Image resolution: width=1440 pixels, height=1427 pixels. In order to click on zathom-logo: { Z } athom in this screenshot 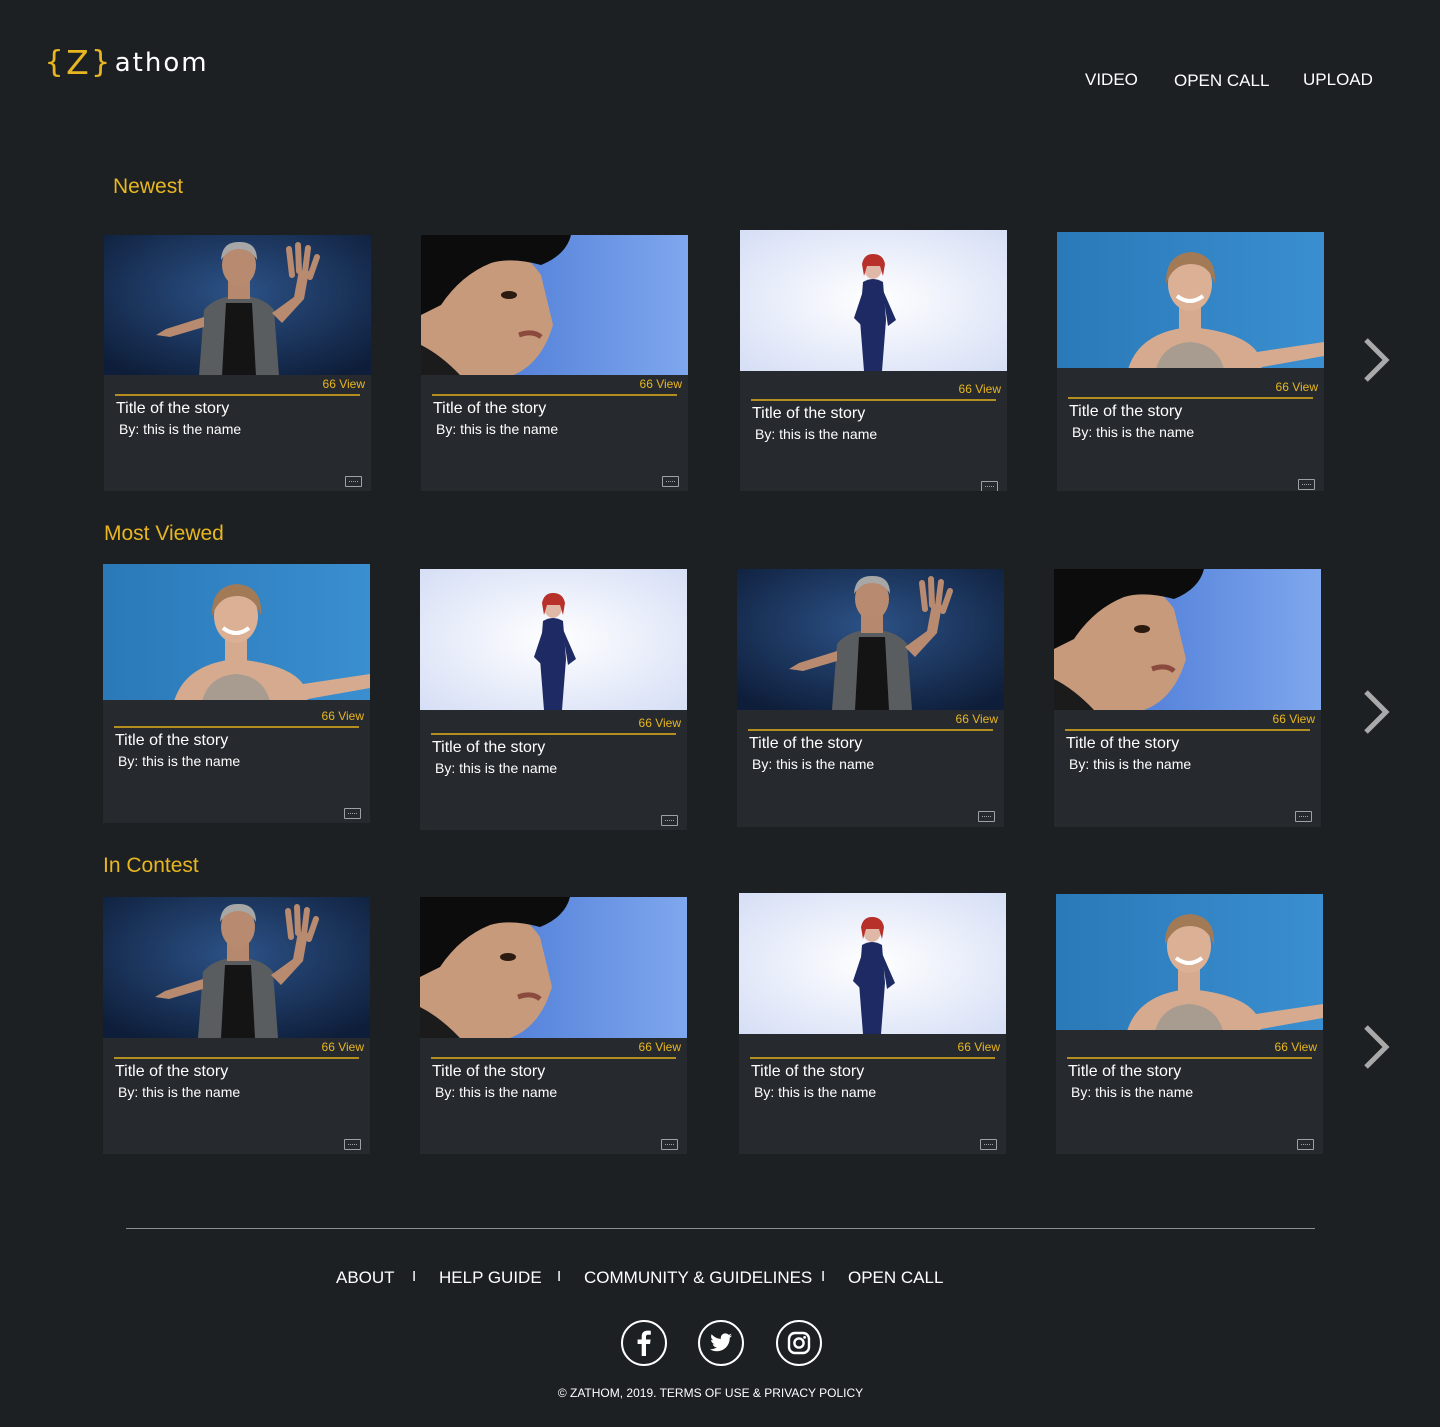, I will do `click(127, 63)`.